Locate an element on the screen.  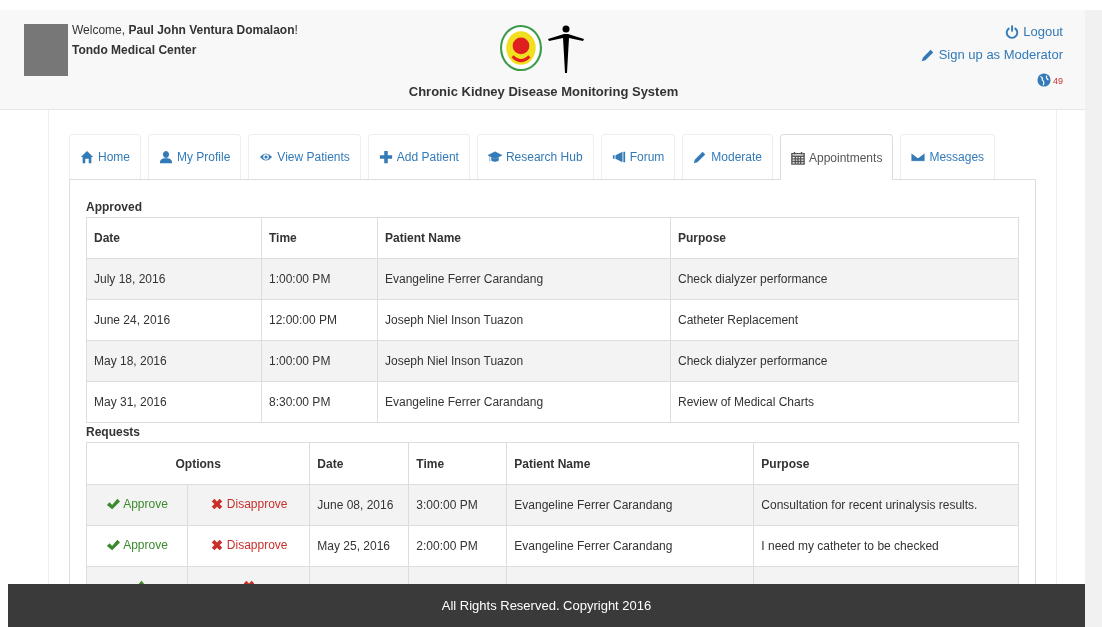
table-cell: Consultation for recent urinalysis results. is located at coordinates (886, 505).